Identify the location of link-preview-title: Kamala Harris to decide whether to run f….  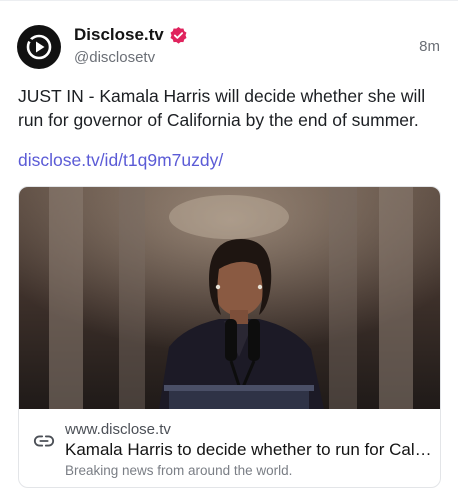
(249, 449).